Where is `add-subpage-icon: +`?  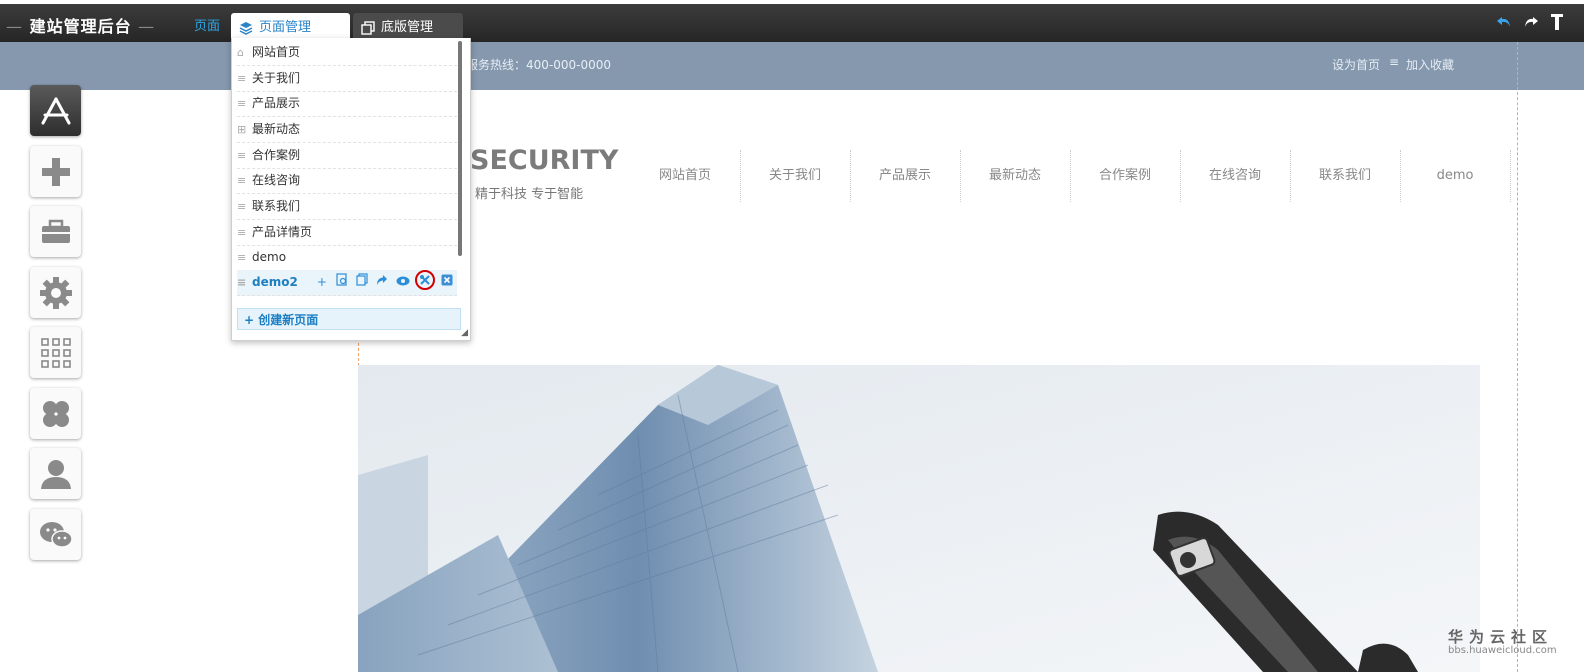
add-subpage-icon: + is located at coordinates (322, 282).